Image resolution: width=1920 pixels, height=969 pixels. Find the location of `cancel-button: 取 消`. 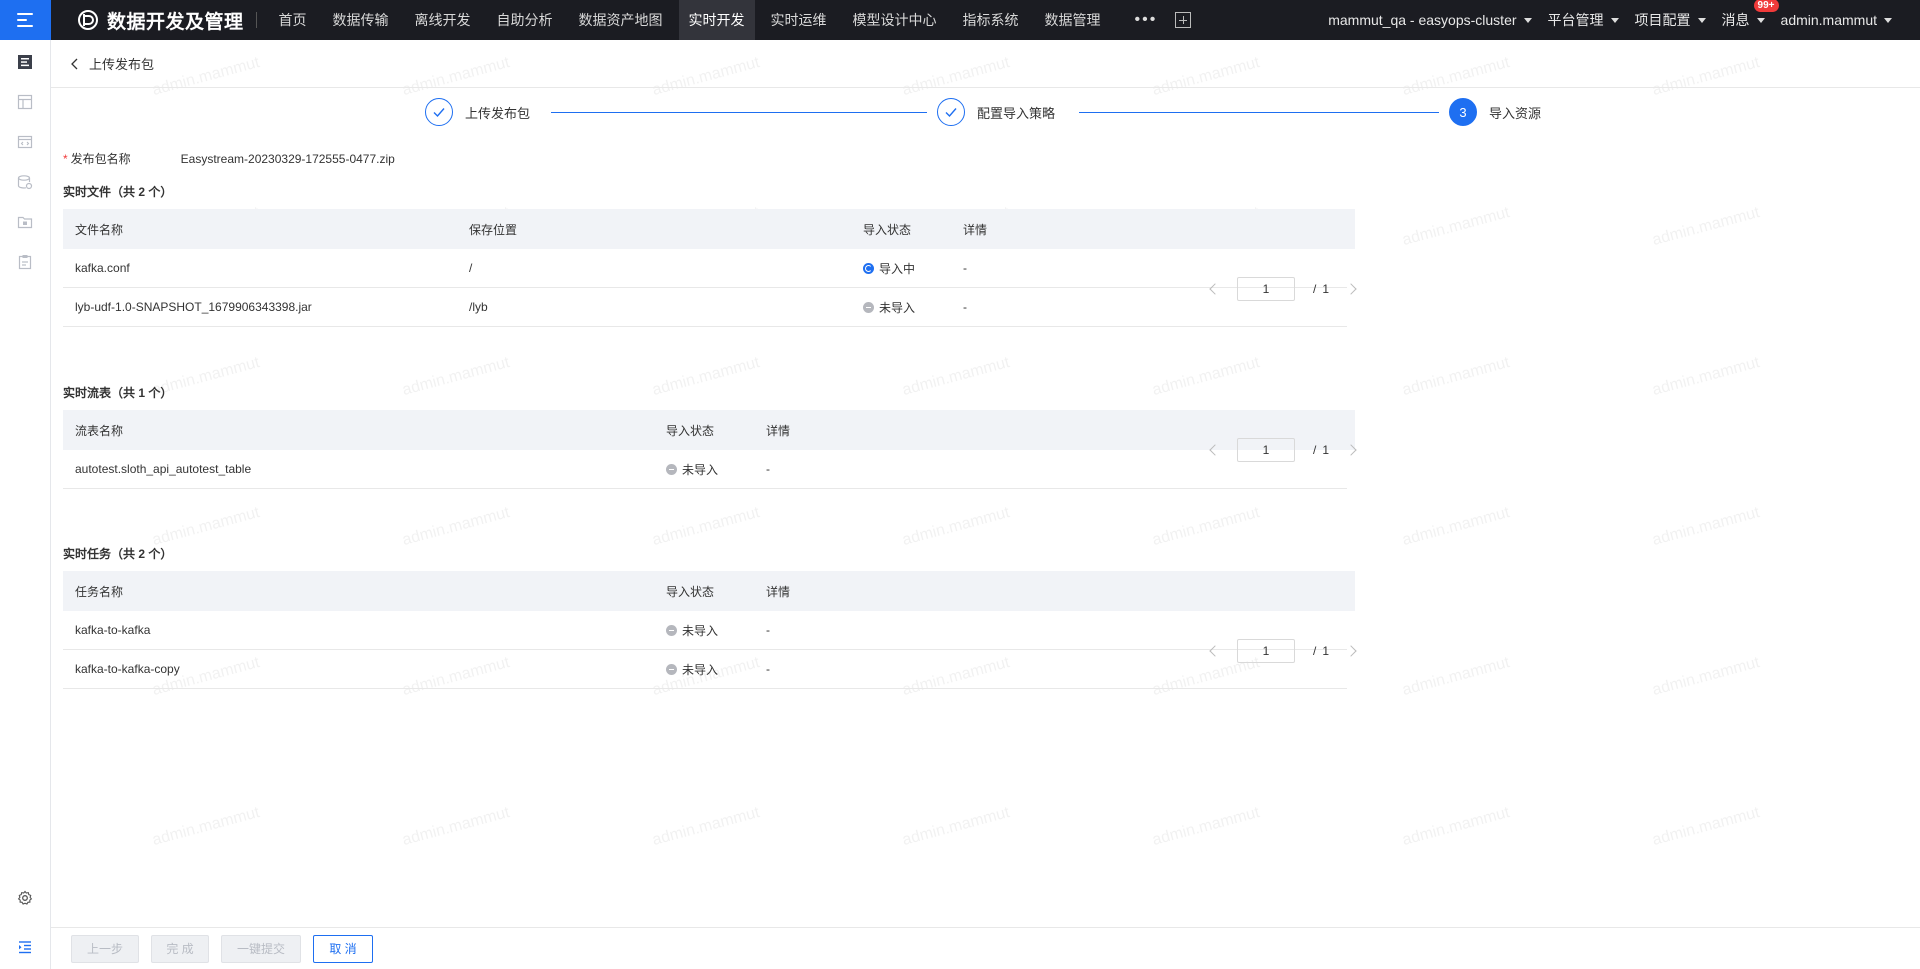

cancel-button: 取 消 is located at coordinates (343, 948).